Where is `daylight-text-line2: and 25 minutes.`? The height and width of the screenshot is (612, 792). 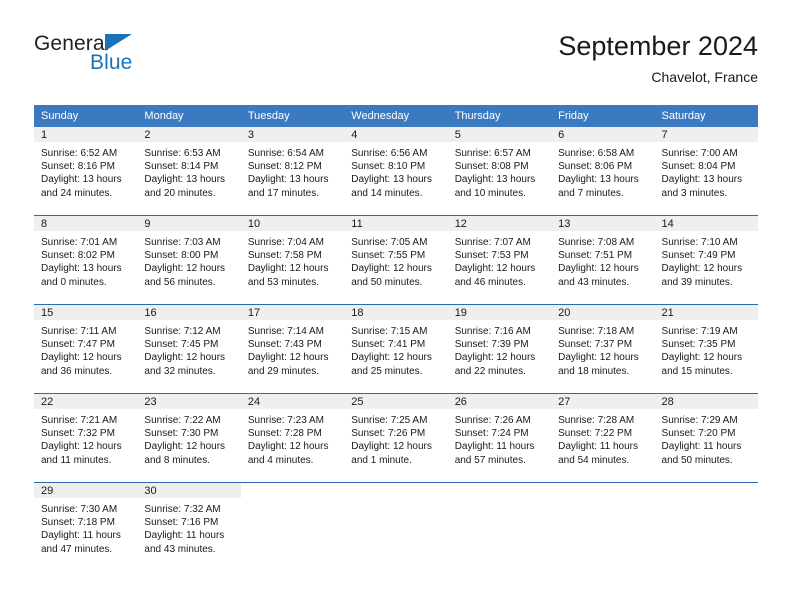
daylight-text-line2: and 25 minutes. is located at coordinates (387, 371).